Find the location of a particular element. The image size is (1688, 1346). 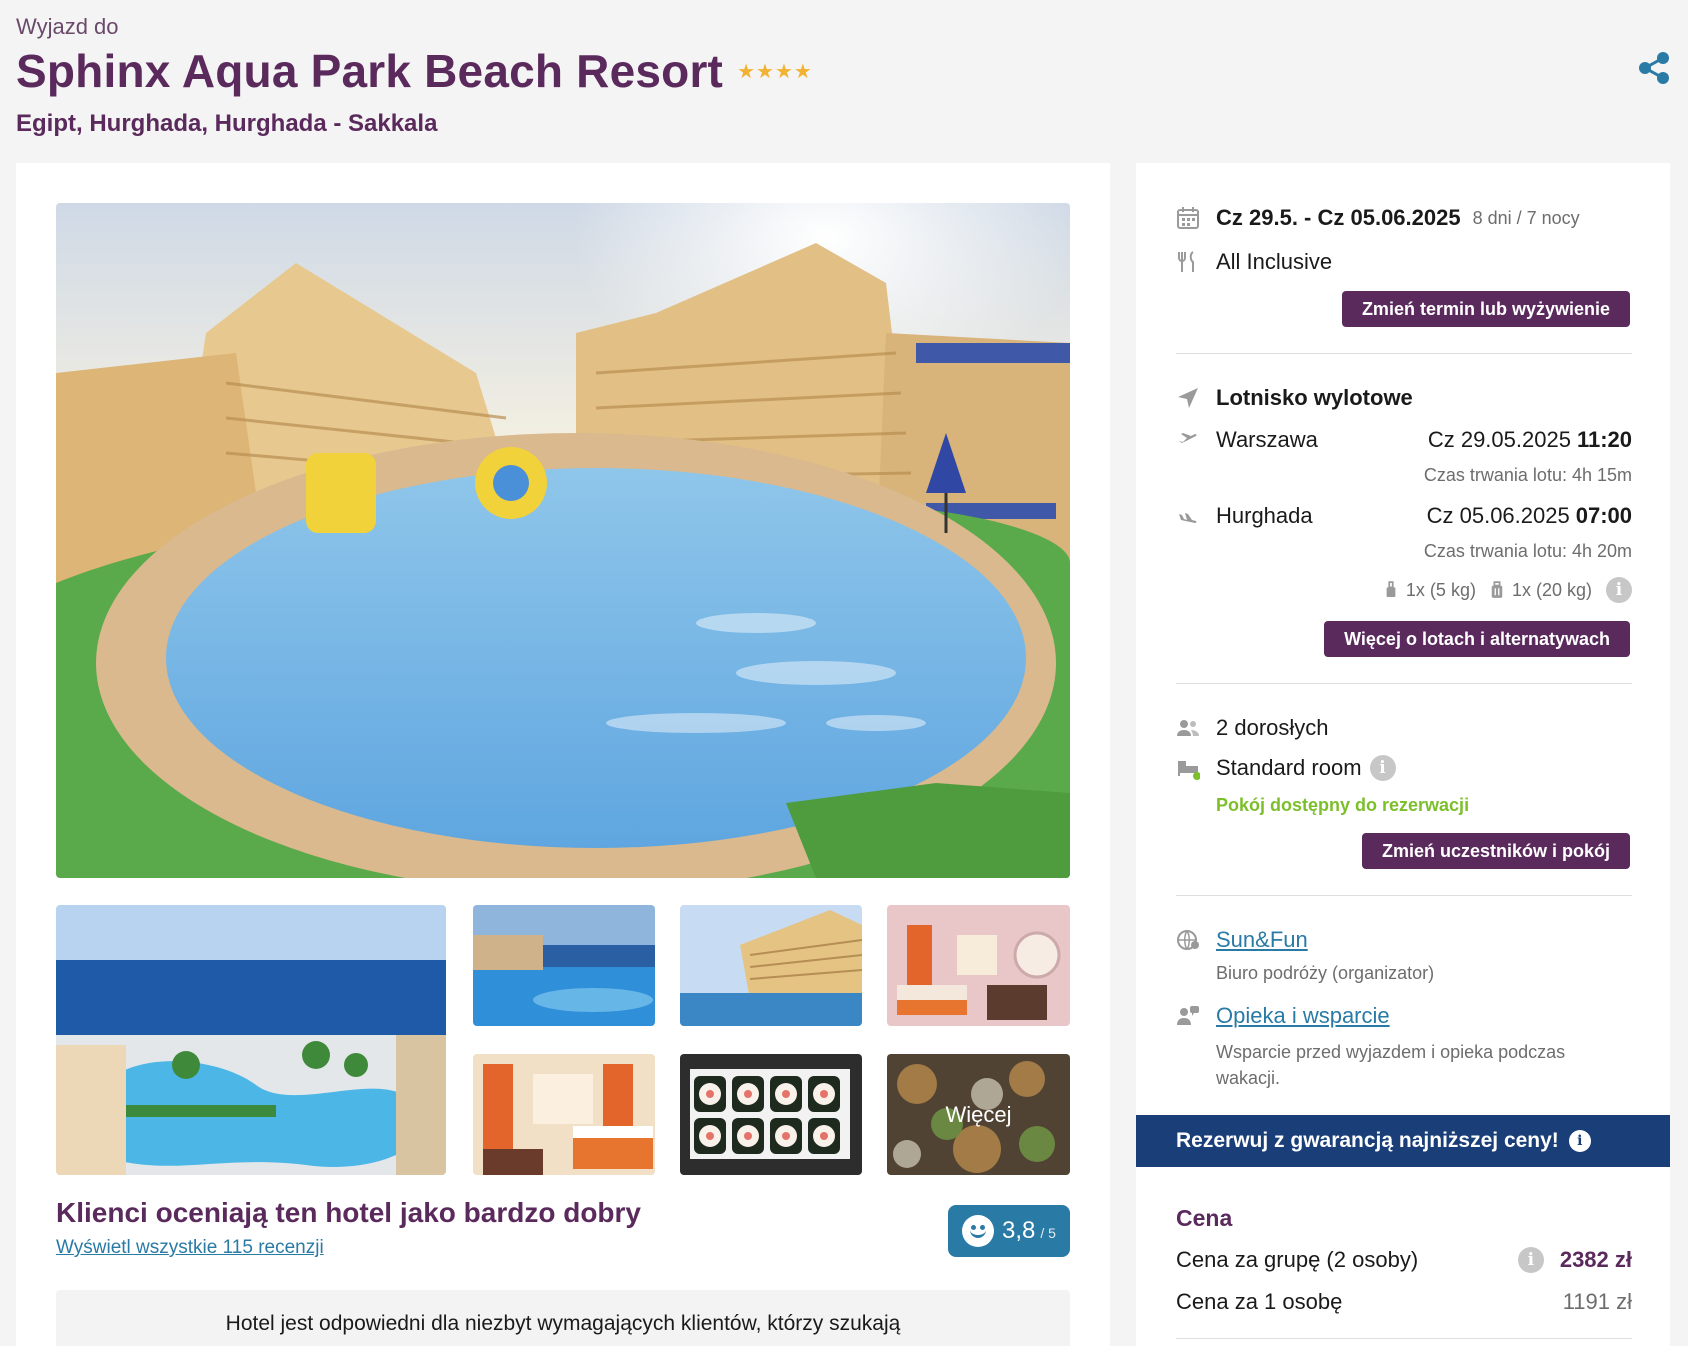

outbound-flight-row: Warszawa Cz 29.05.2025 11:20 is located at coordinates (1404, 440).